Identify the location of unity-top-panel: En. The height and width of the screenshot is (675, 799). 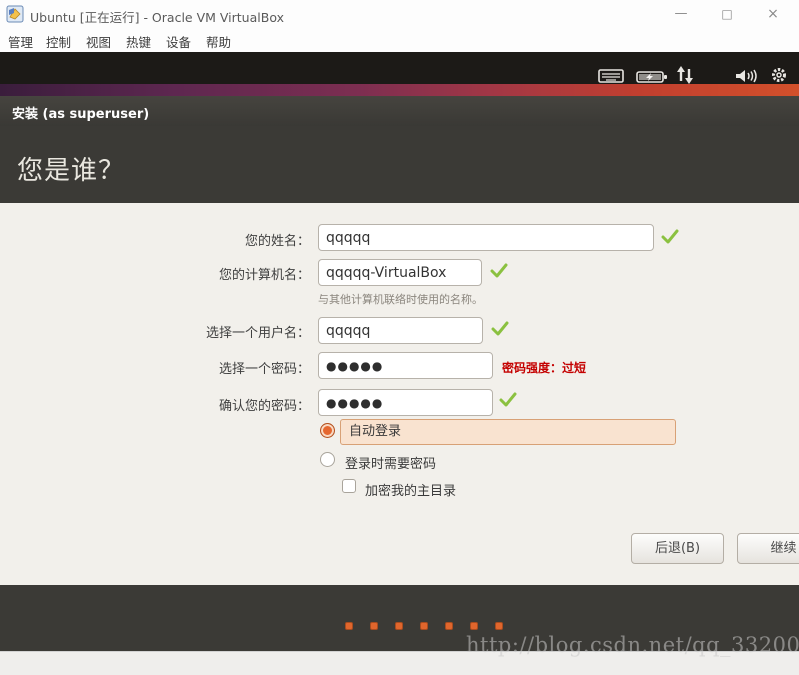
(399, 91).